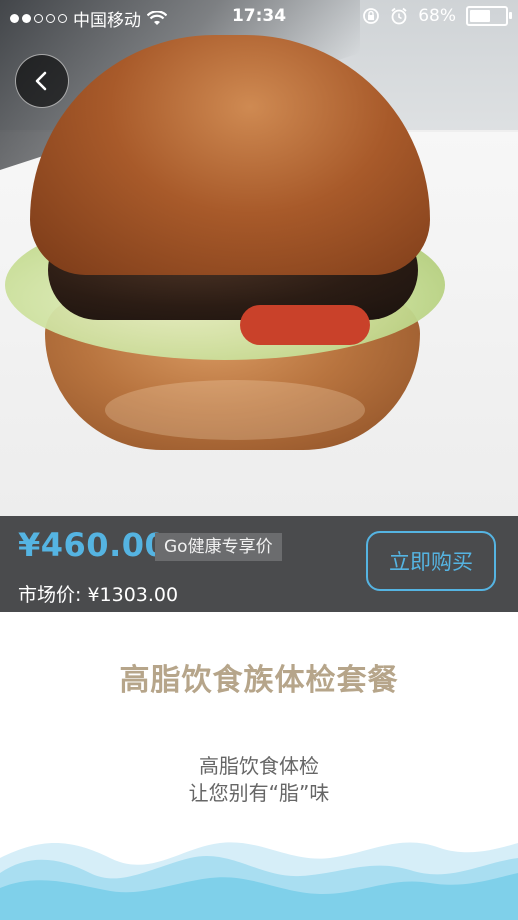  I want to click on battery-icon, so click(489, 16).